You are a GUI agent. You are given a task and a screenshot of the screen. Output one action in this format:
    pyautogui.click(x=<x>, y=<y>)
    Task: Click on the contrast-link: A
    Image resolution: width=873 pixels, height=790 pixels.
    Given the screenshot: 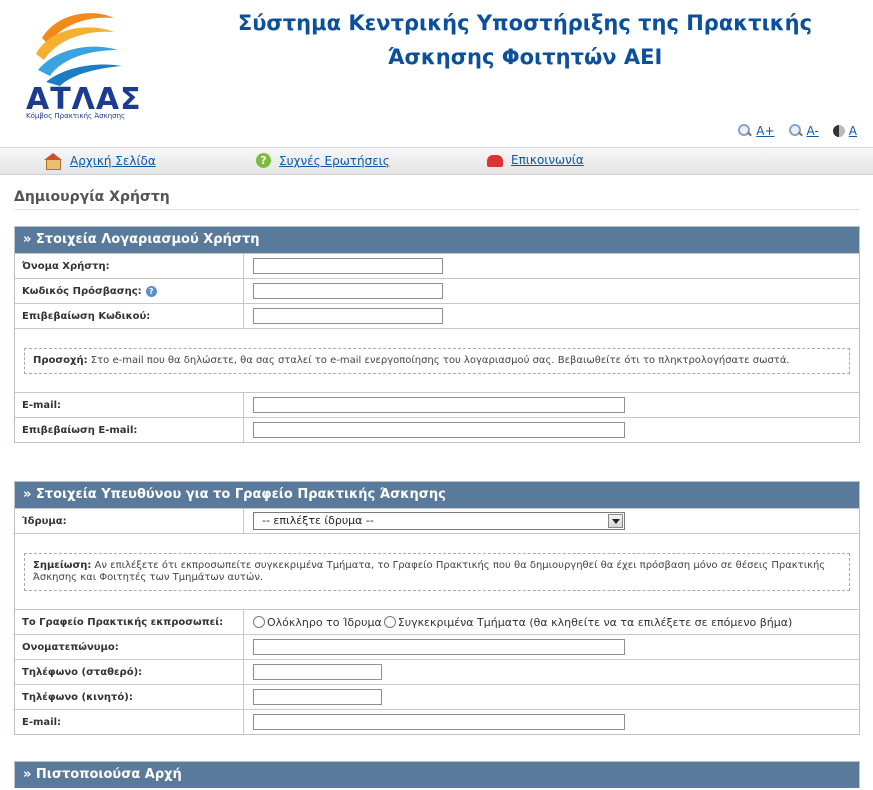 What is the action you would take?
    pyautogui.click(x=853, y=131)
    